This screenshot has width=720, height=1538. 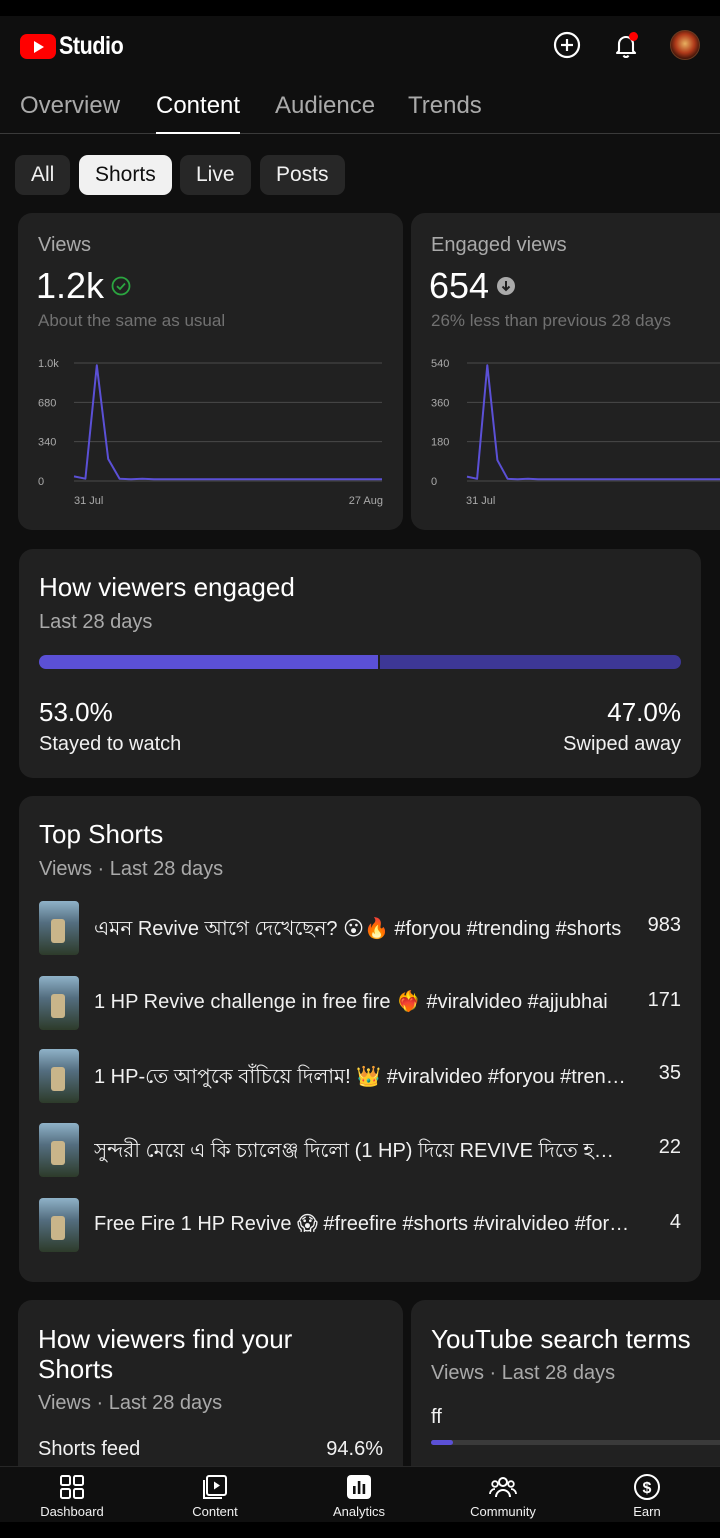 What do you see at coordinates (647, 1511) in the screenshot?
I see `nav-label: Earn` at bounding box center [647, 1511].